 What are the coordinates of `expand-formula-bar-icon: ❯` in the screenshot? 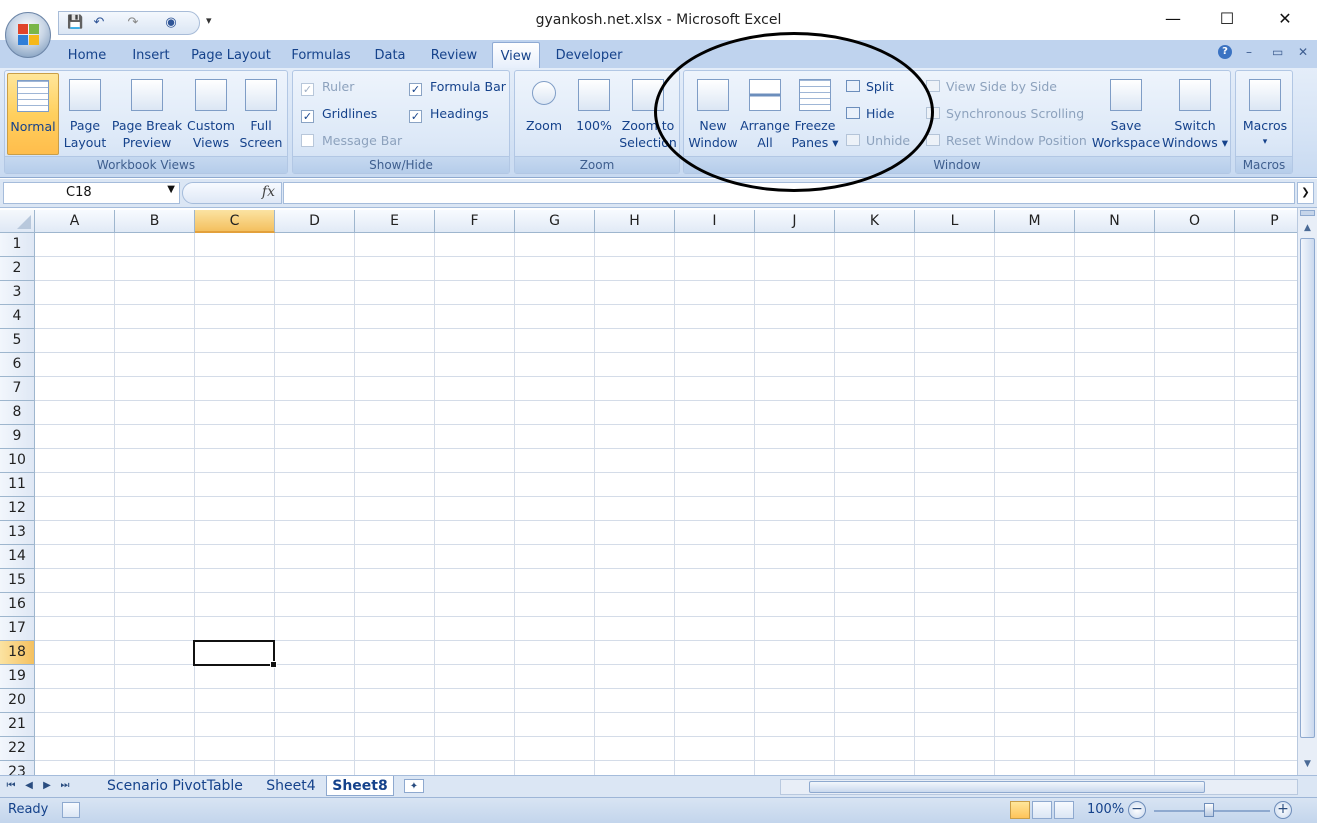 It's located at (1305, 193).